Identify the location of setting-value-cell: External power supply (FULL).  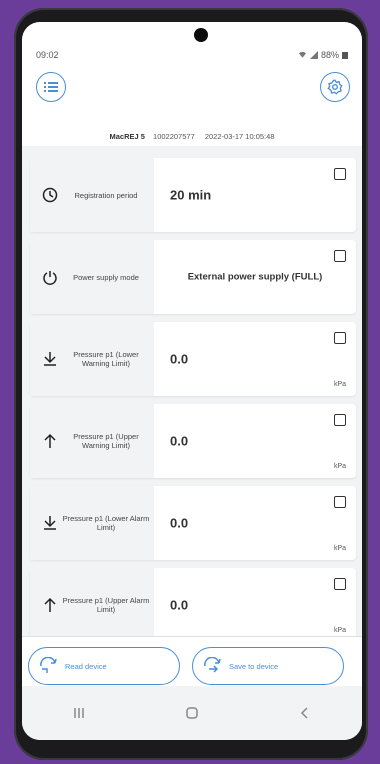
(255, 277).